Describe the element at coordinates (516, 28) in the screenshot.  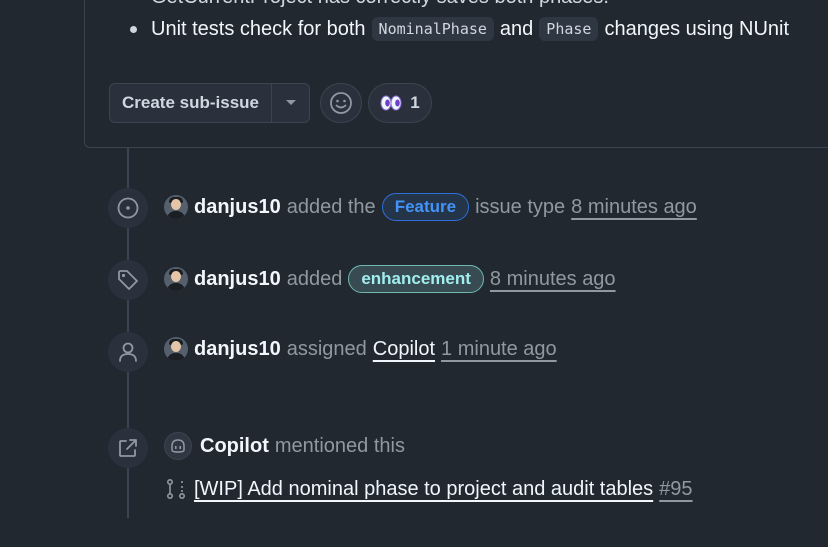
I see `bullet-middle: and` at that location.